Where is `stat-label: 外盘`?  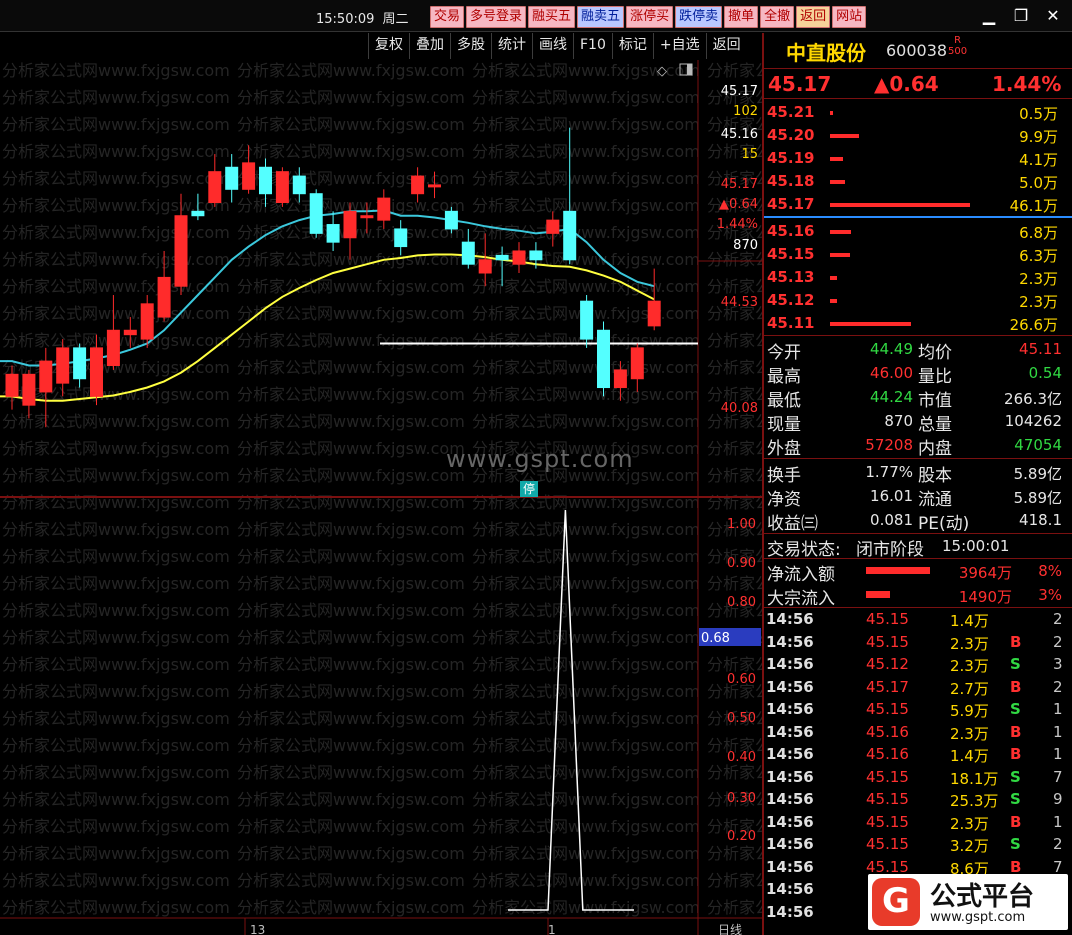 stat-label: 外盘 is located at coordinates (784, 449).